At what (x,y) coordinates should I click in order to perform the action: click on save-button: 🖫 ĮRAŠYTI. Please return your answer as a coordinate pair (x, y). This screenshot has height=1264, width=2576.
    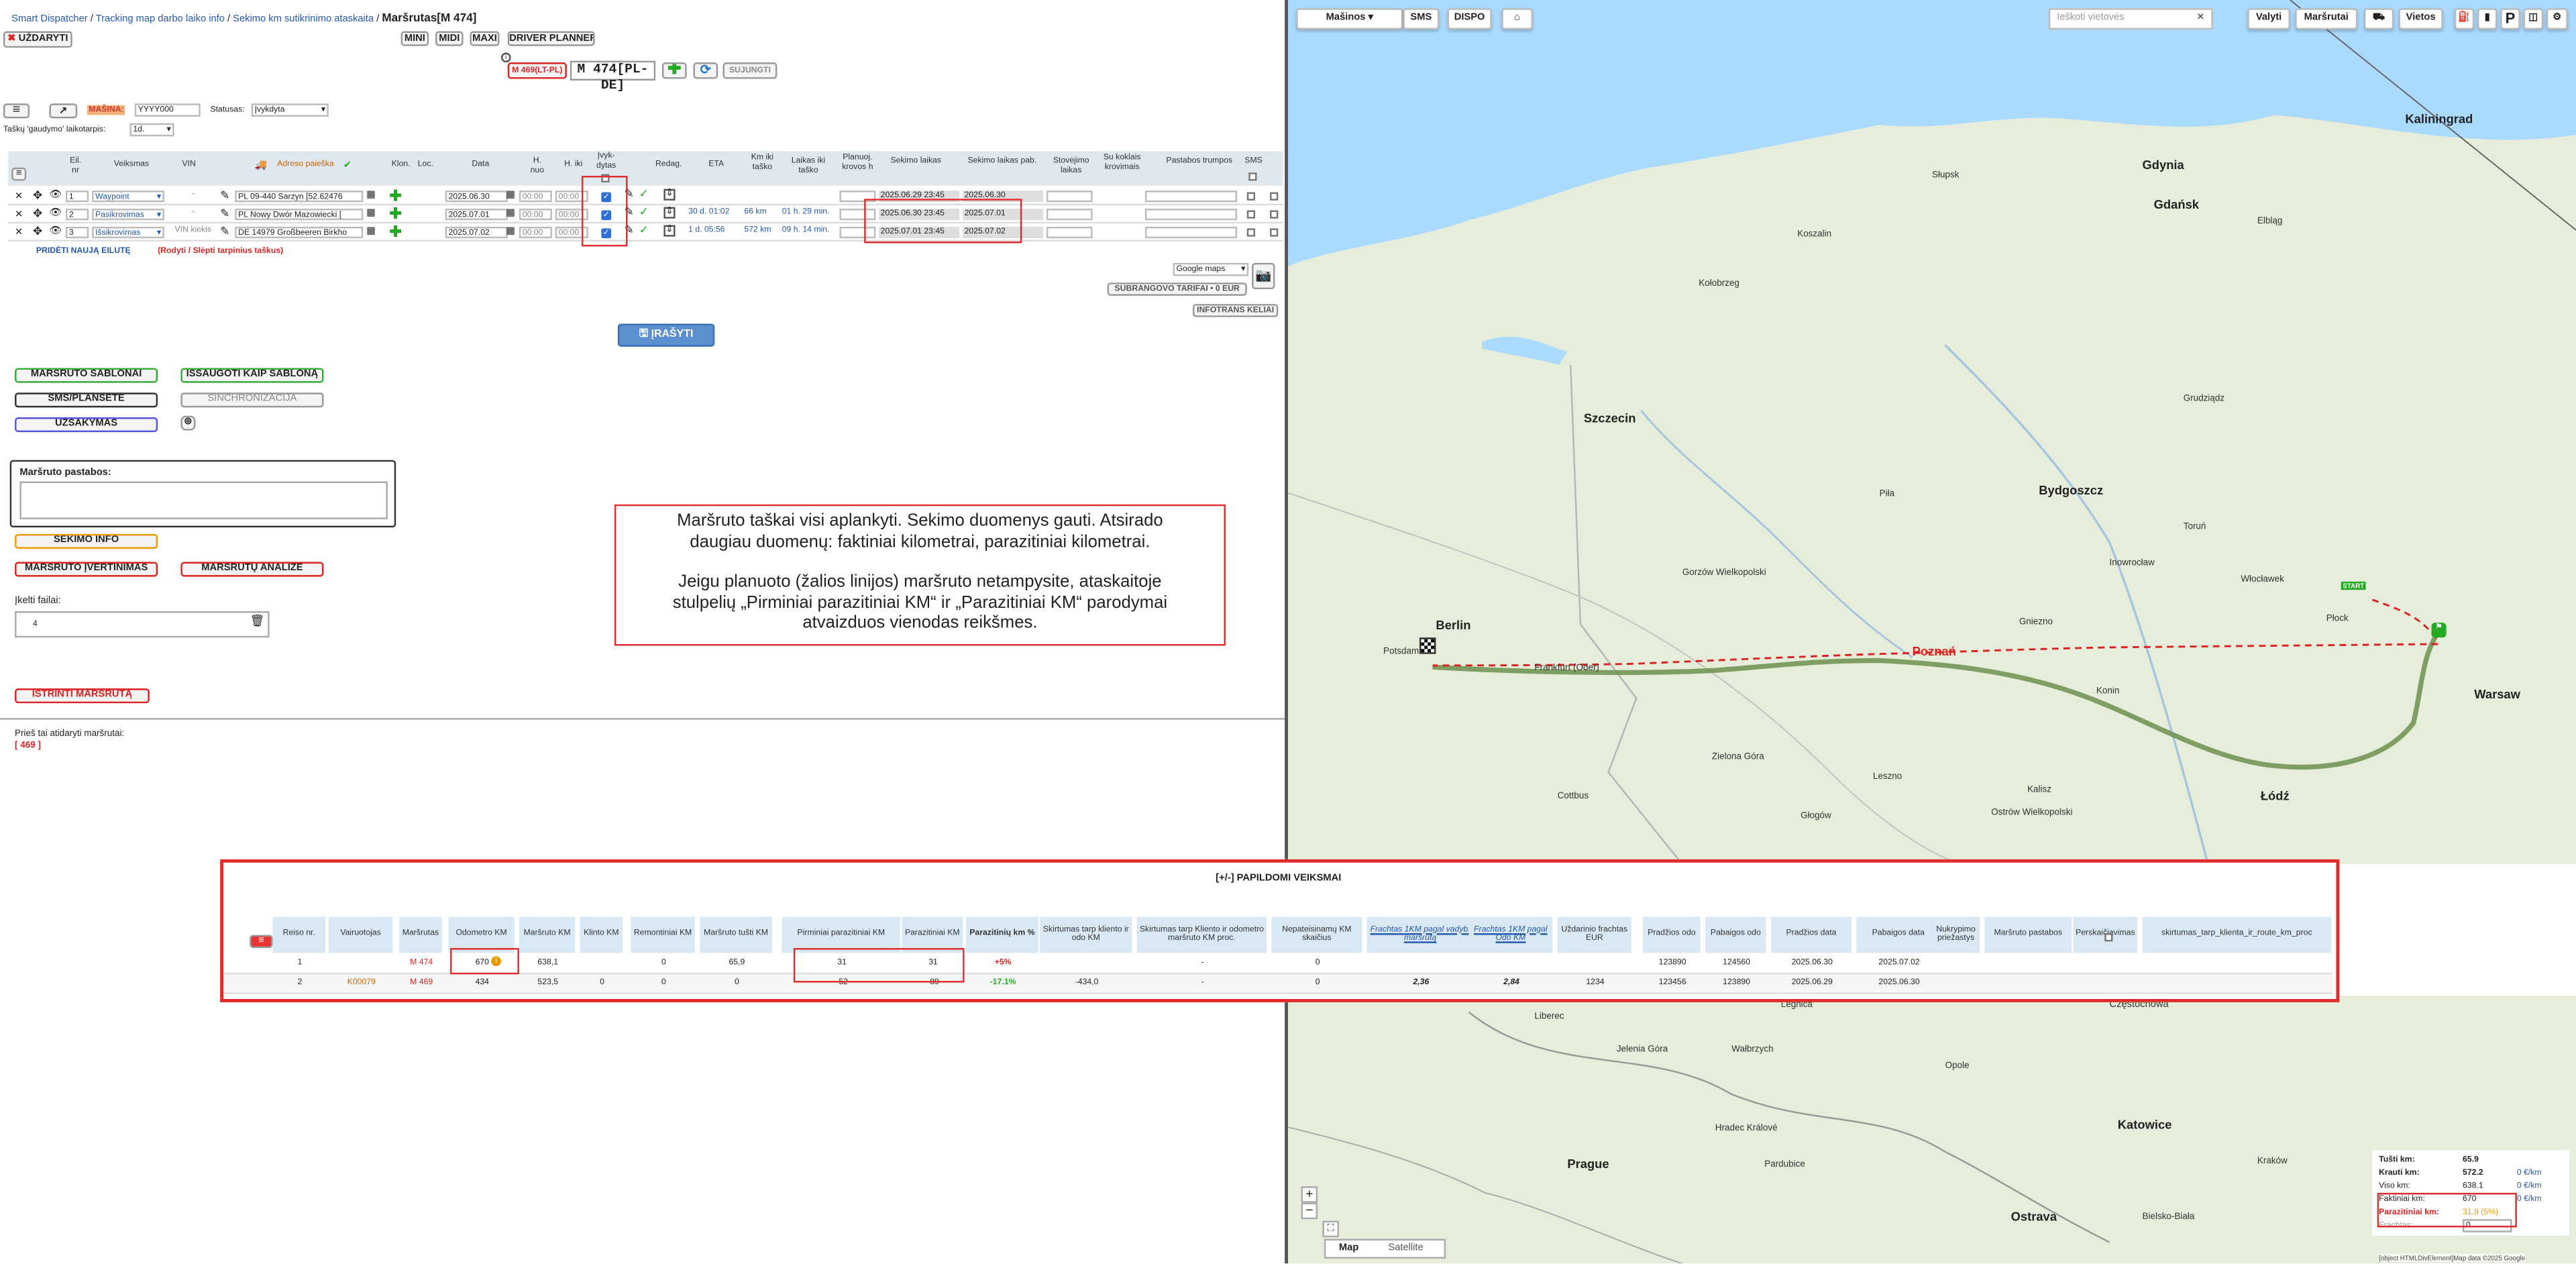
    Looking at the image, I should click on (666, 335).